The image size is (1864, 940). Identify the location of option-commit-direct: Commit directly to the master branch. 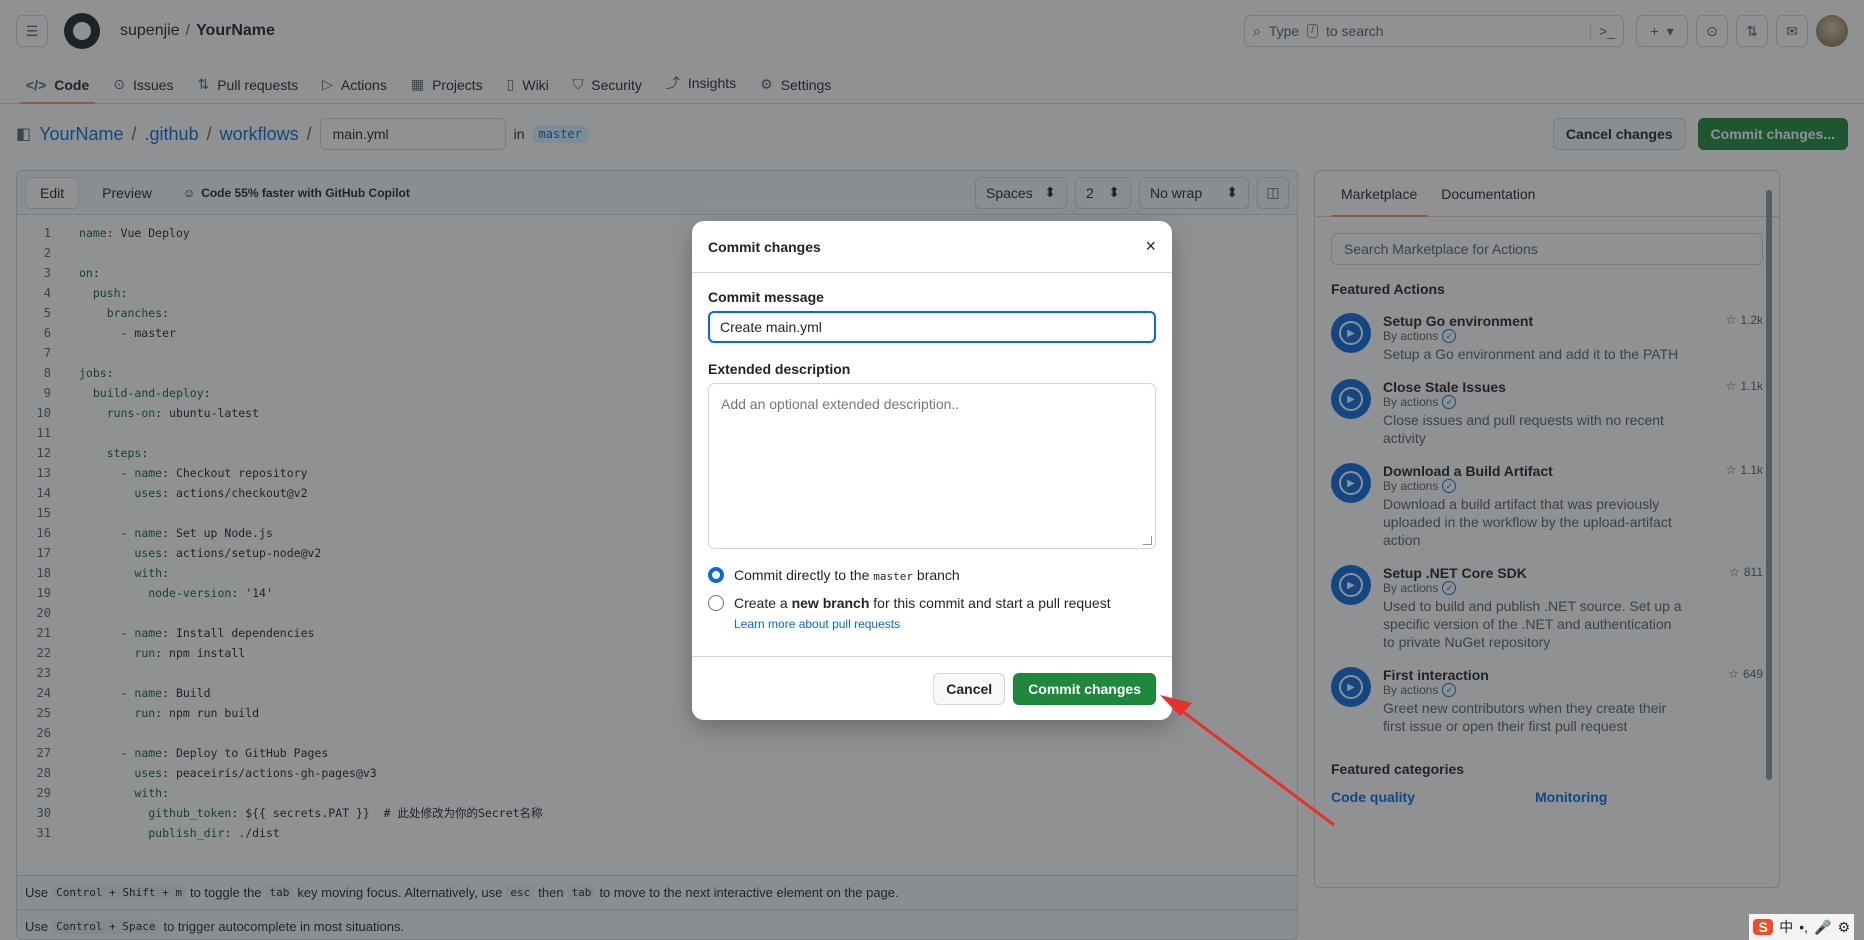
(932, 575).